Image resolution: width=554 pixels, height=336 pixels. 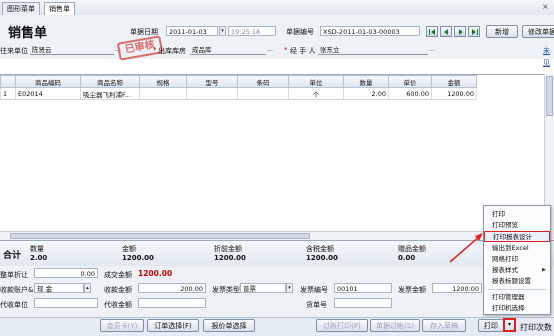 What do you see at coordinates (277, 326) in the screenshot?
I see `bottom-toolbar` at bounding box center [277, 326].